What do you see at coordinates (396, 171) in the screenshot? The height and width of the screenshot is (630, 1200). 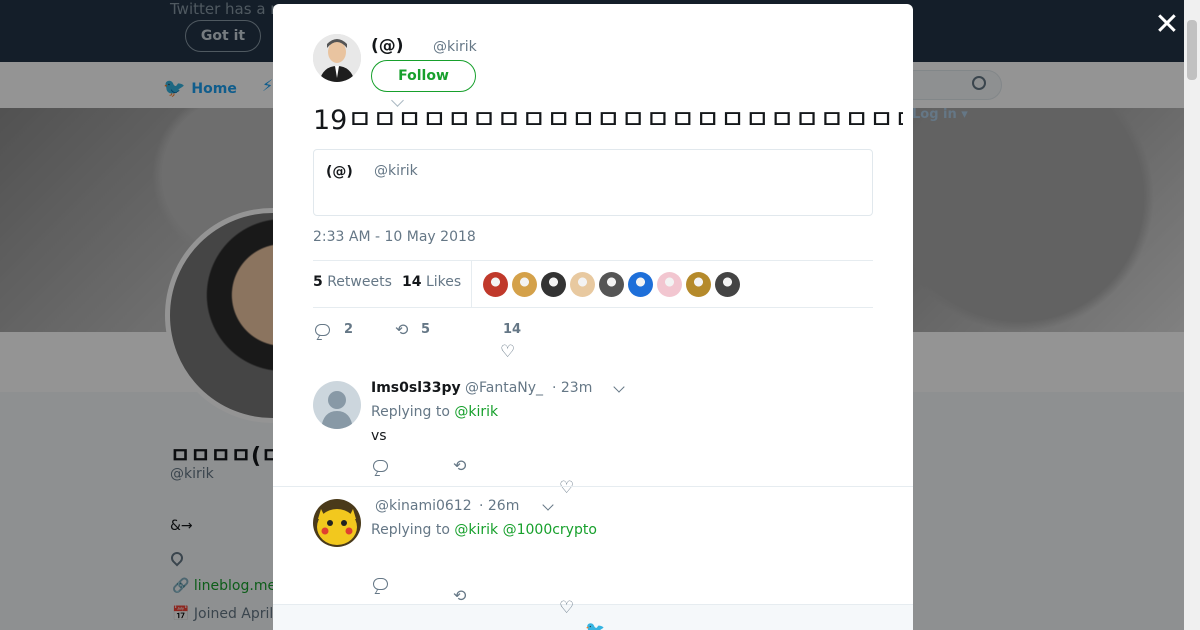 I see `quote-author-handle: @kirik` at bounding box center [396, 171].